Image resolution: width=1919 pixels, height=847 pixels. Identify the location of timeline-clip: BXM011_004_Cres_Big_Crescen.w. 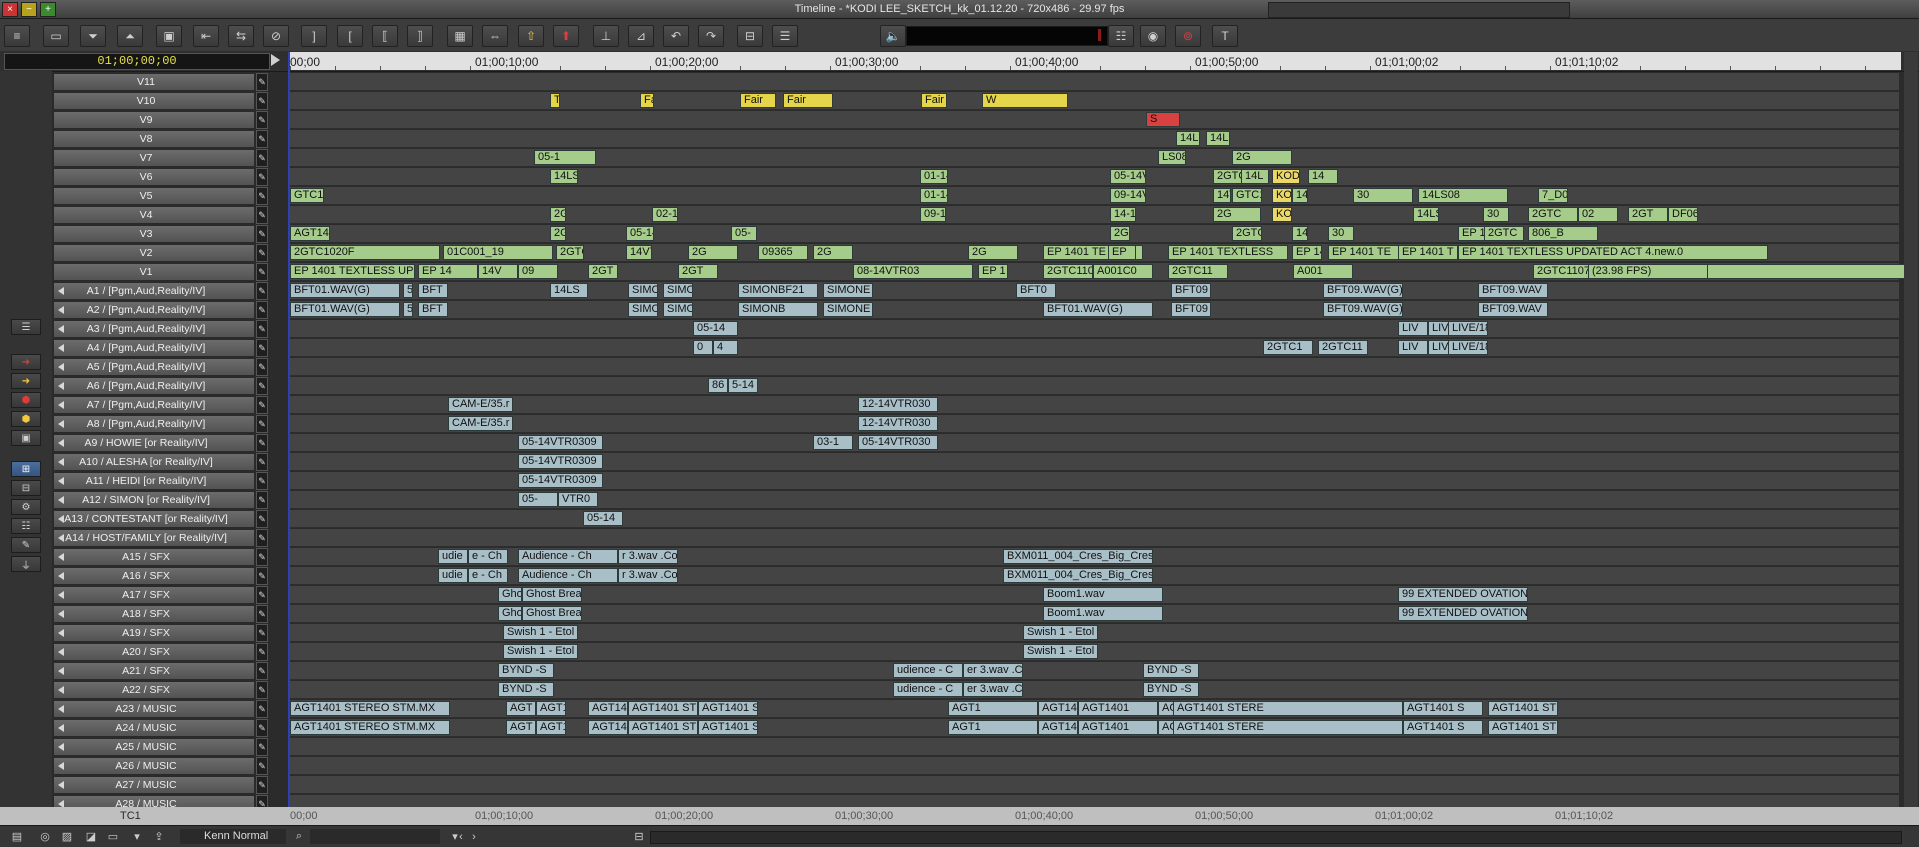
(1078, 556).